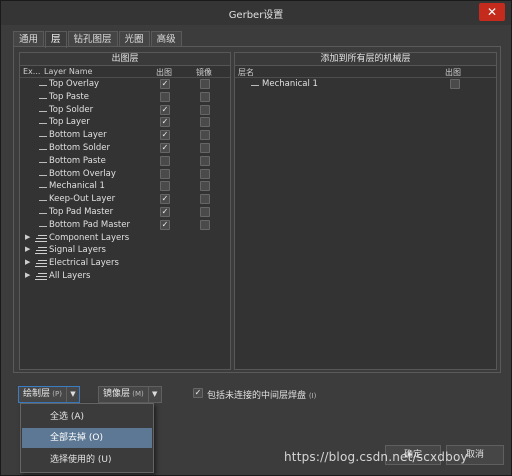 The width and height of the screenshot is (512, 476). I want to click on mirror-layers-label: 镜像层, so click(117, 394).